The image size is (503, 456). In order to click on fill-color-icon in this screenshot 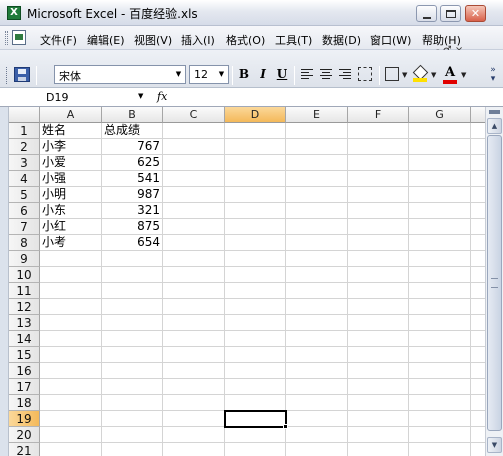, I will do `click(420, 74)`.